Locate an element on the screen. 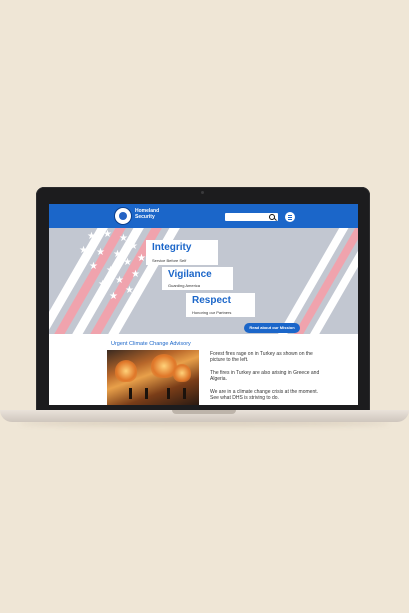  flag-stripe is located at coordinates (298, 281).